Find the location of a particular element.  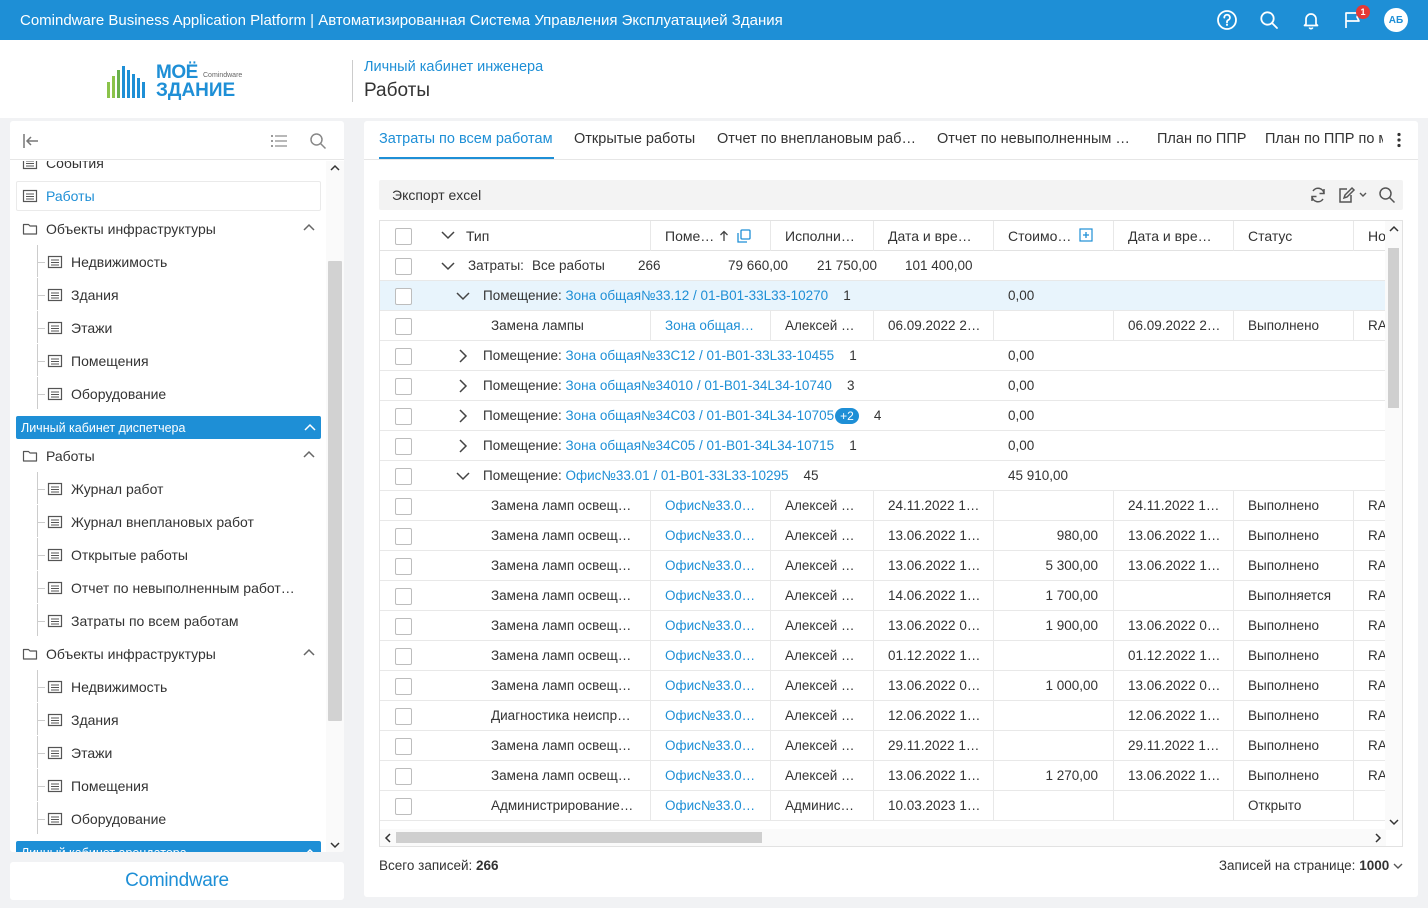

edit-columns-icon is located at coordinates (1354, 195).